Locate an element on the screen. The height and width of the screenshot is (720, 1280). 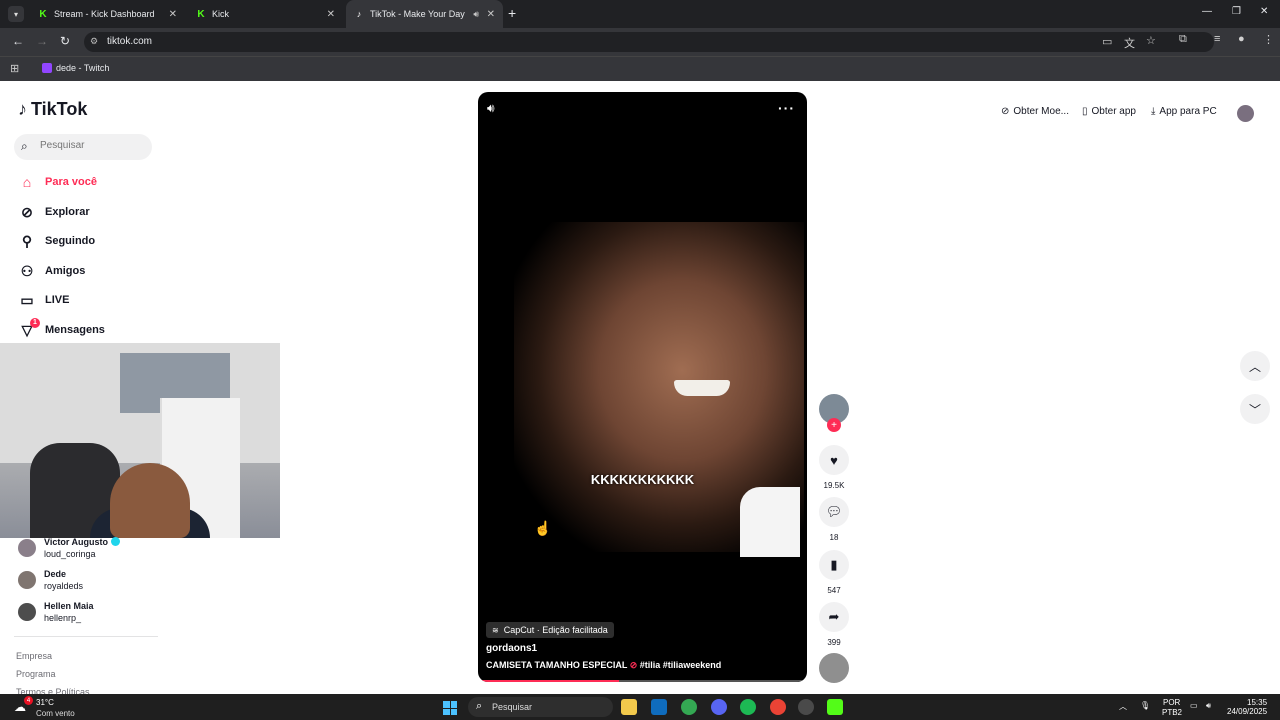
hashtag-link: #tilia is located at coordinates (650, 665).